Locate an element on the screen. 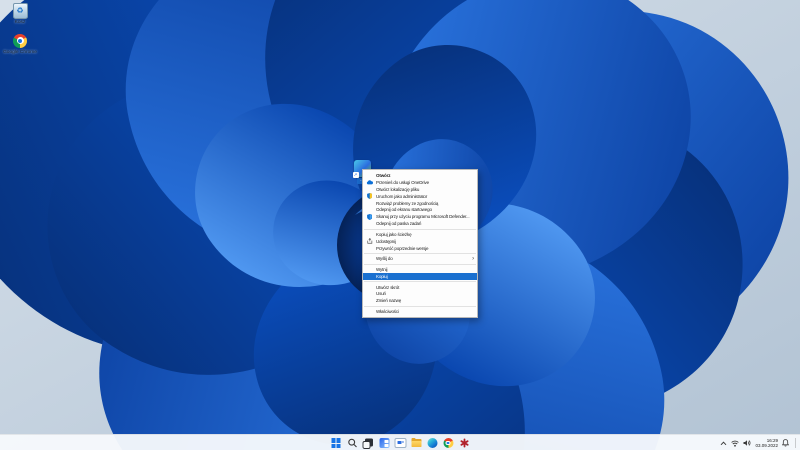 The image size is (800, 450). edge-icon is located at coordinates (432, 443).